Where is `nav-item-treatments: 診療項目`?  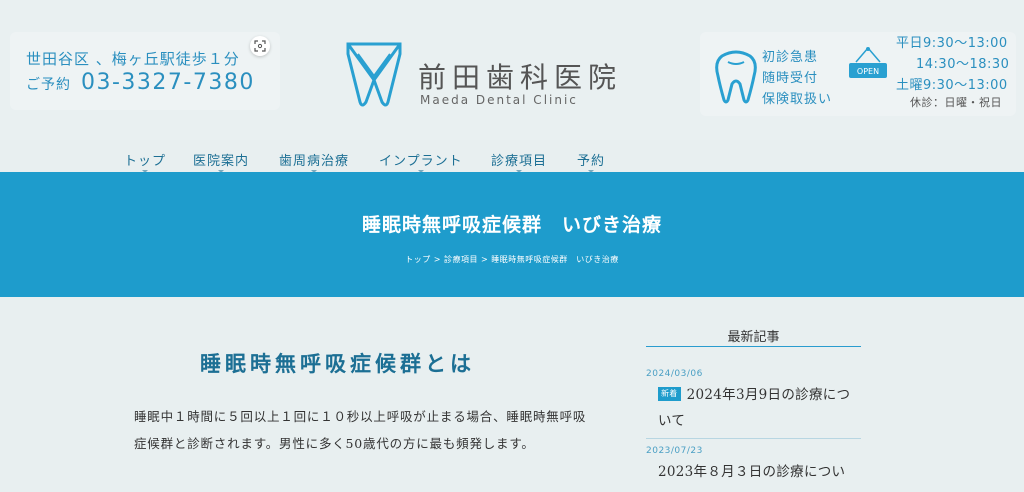
nav-item-treatments: 診療項目 is located at coordinates (519, 161).